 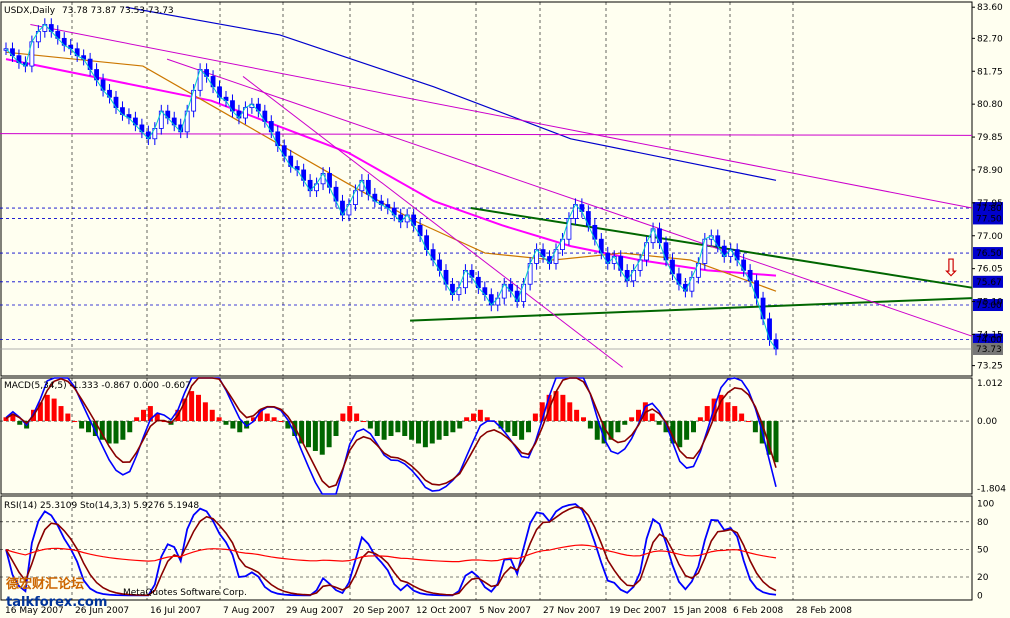 What do you see at coordinates (989, 219) in the screenshot?
I see `price-level-label: 77.50` at bounding box center [989, 219].